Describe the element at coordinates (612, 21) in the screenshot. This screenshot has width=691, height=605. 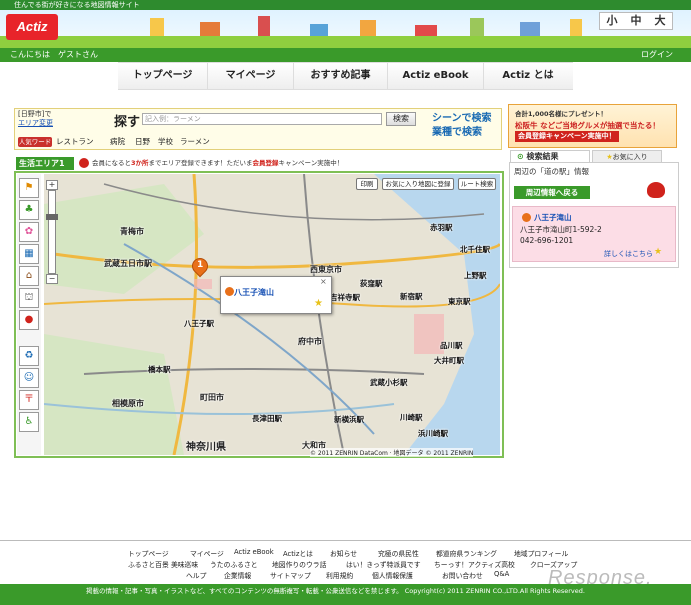
I see `font-size-small-button: 小` at that location.